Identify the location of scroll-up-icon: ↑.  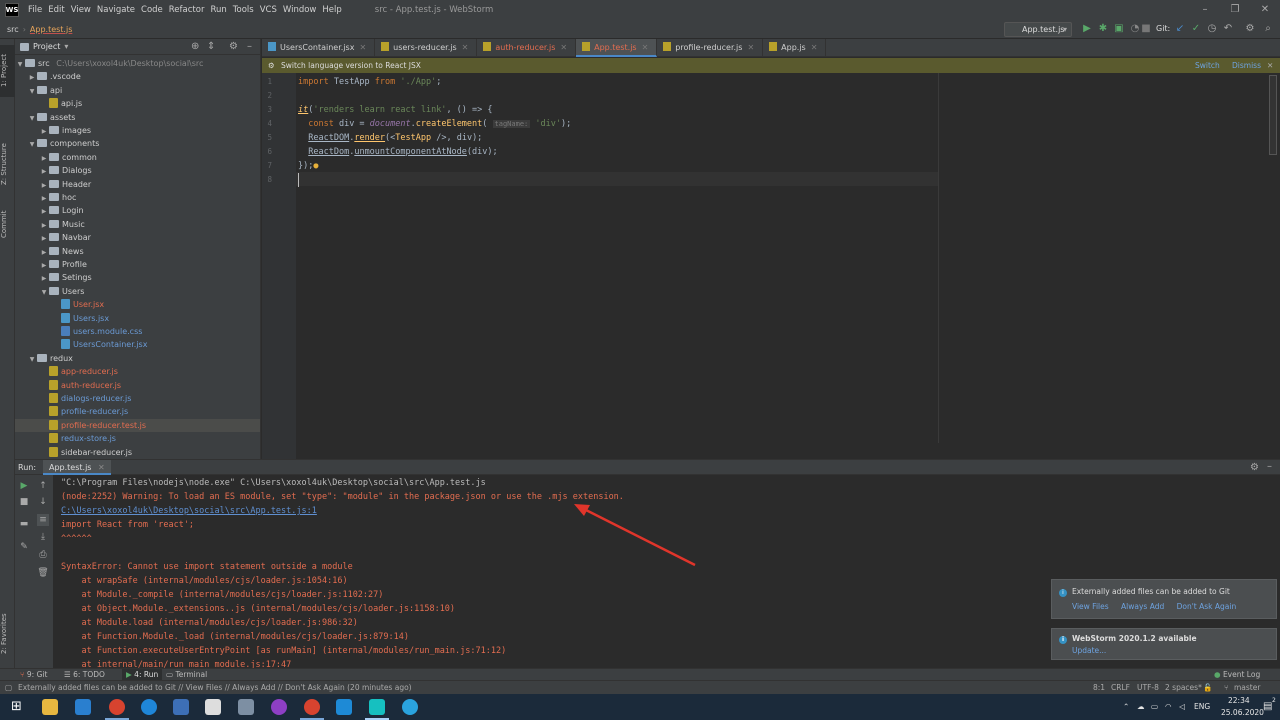
(43, 486).